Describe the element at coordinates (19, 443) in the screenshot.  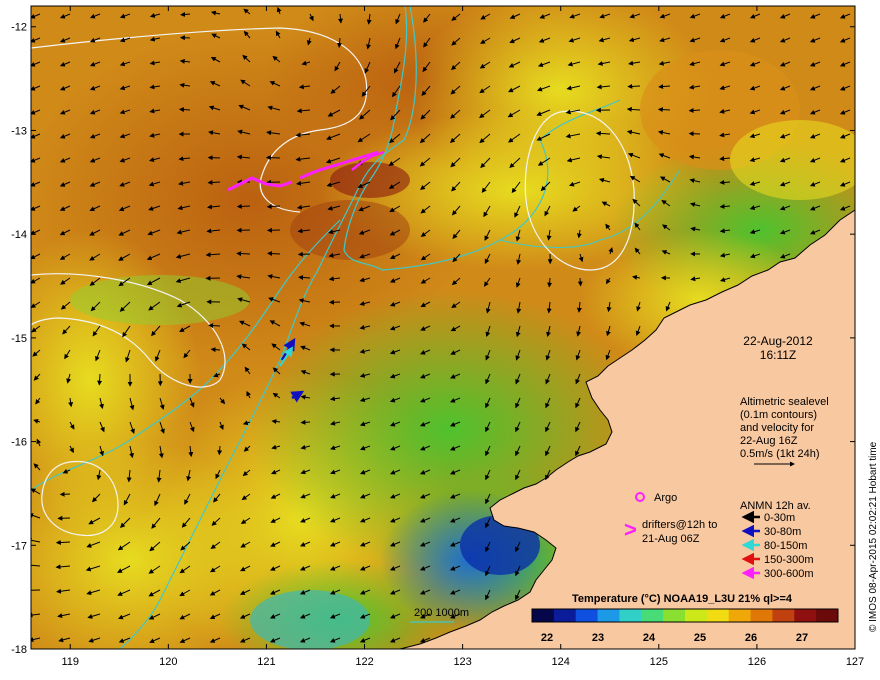
I see `y-tick-label: -16` at that location.